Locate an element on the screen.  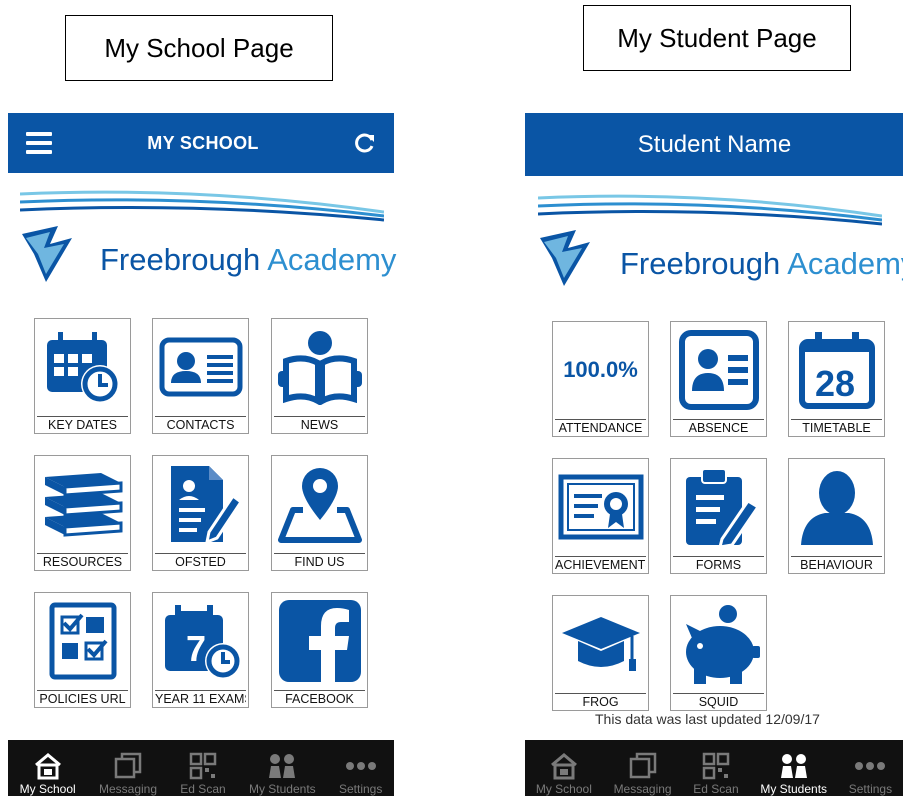
piggy-bank-icon is located at coordinates (722, 644).